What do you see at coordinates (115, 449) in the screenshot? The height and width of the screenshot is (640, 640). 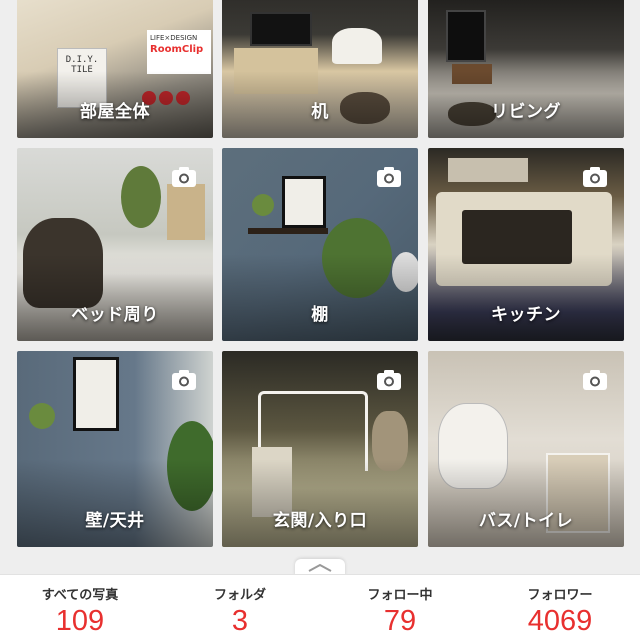 I see `folder-tile-wall-ceiling: 壁/天井` at bounding box center [115, 449].